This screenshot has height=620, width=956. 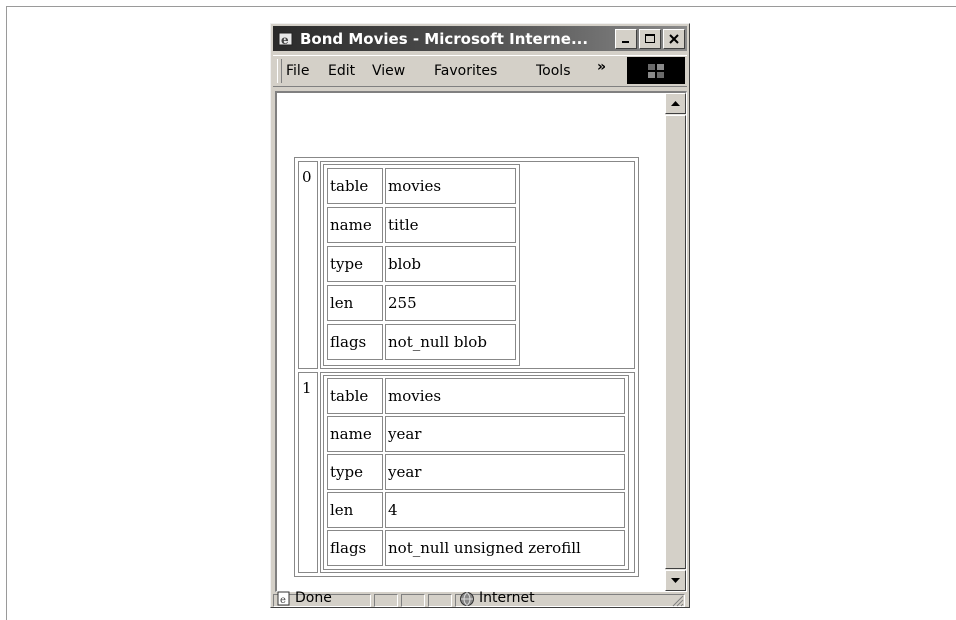 I want to click on toolbar-grip, so click(x=279, y=71).